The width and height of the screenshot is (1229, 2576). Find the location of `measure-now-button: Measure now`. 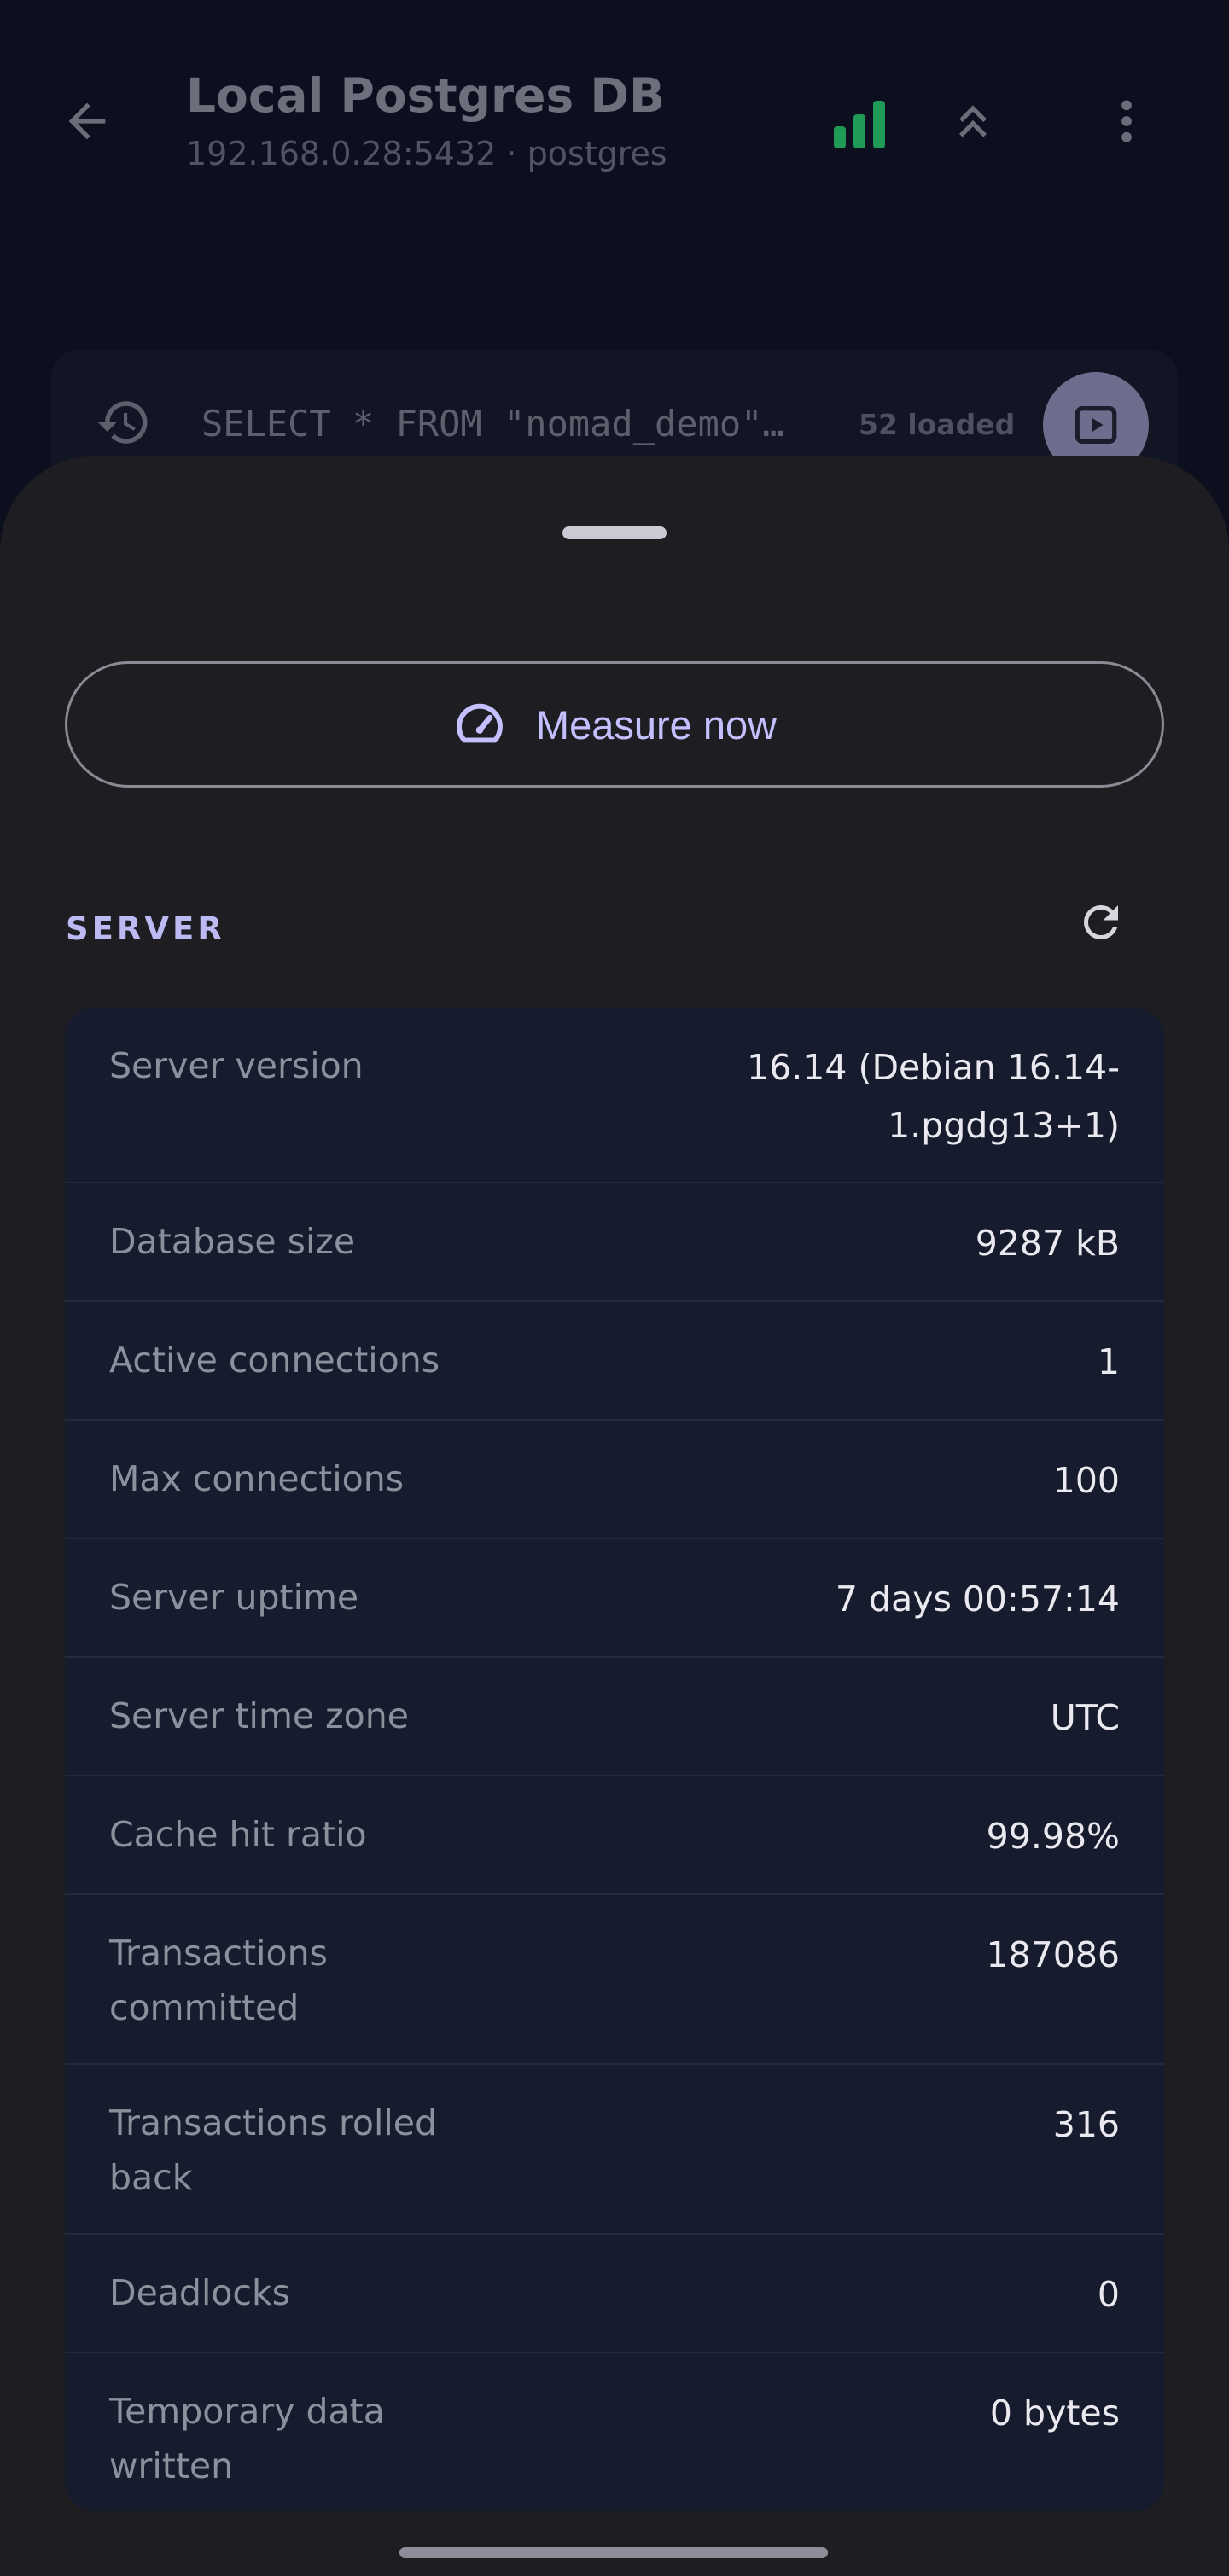

measure-now-button: Measure now is located at coordinates (614, 724).